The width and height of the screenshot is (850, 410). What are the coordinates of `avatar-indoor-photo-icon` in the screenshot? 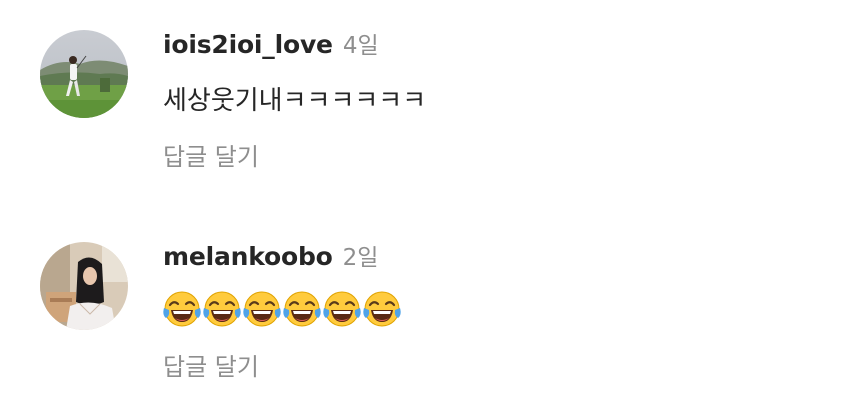 It's located at (84, 286).